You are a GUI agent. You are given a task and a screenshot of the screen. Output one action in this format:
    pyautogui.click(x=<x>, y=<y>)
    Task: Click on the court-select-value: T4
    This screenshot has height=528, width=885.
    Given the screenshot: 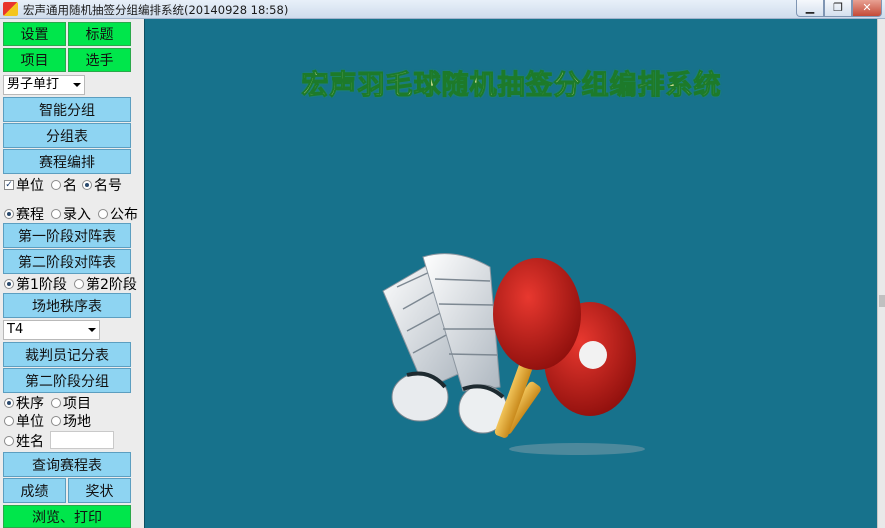 What is the action you would take?
    pyautogui.click(x=15, y=329)
    